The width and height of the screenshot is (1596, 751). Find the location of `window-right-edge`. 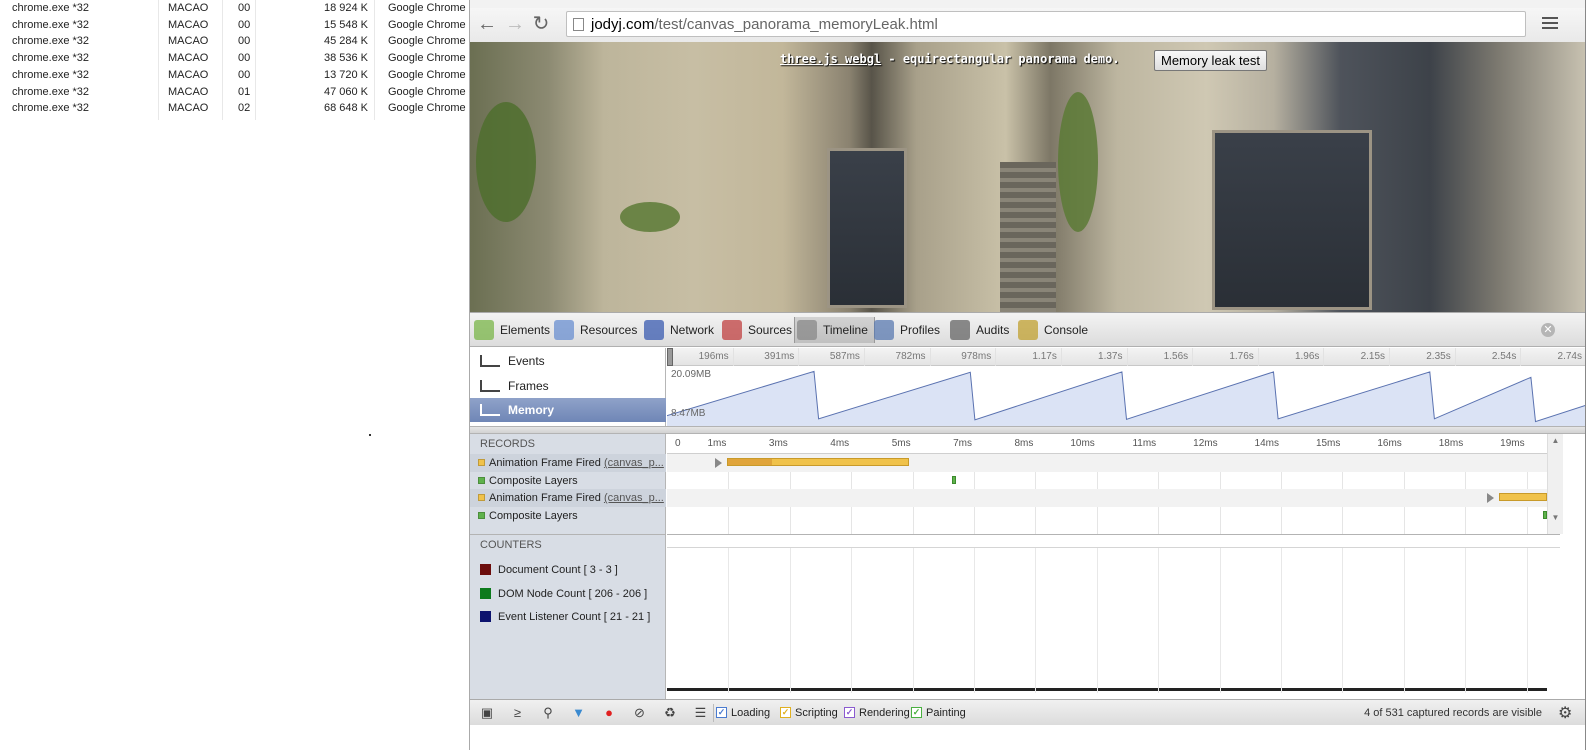

window-right-edge is located at coordinates (1590, 375).